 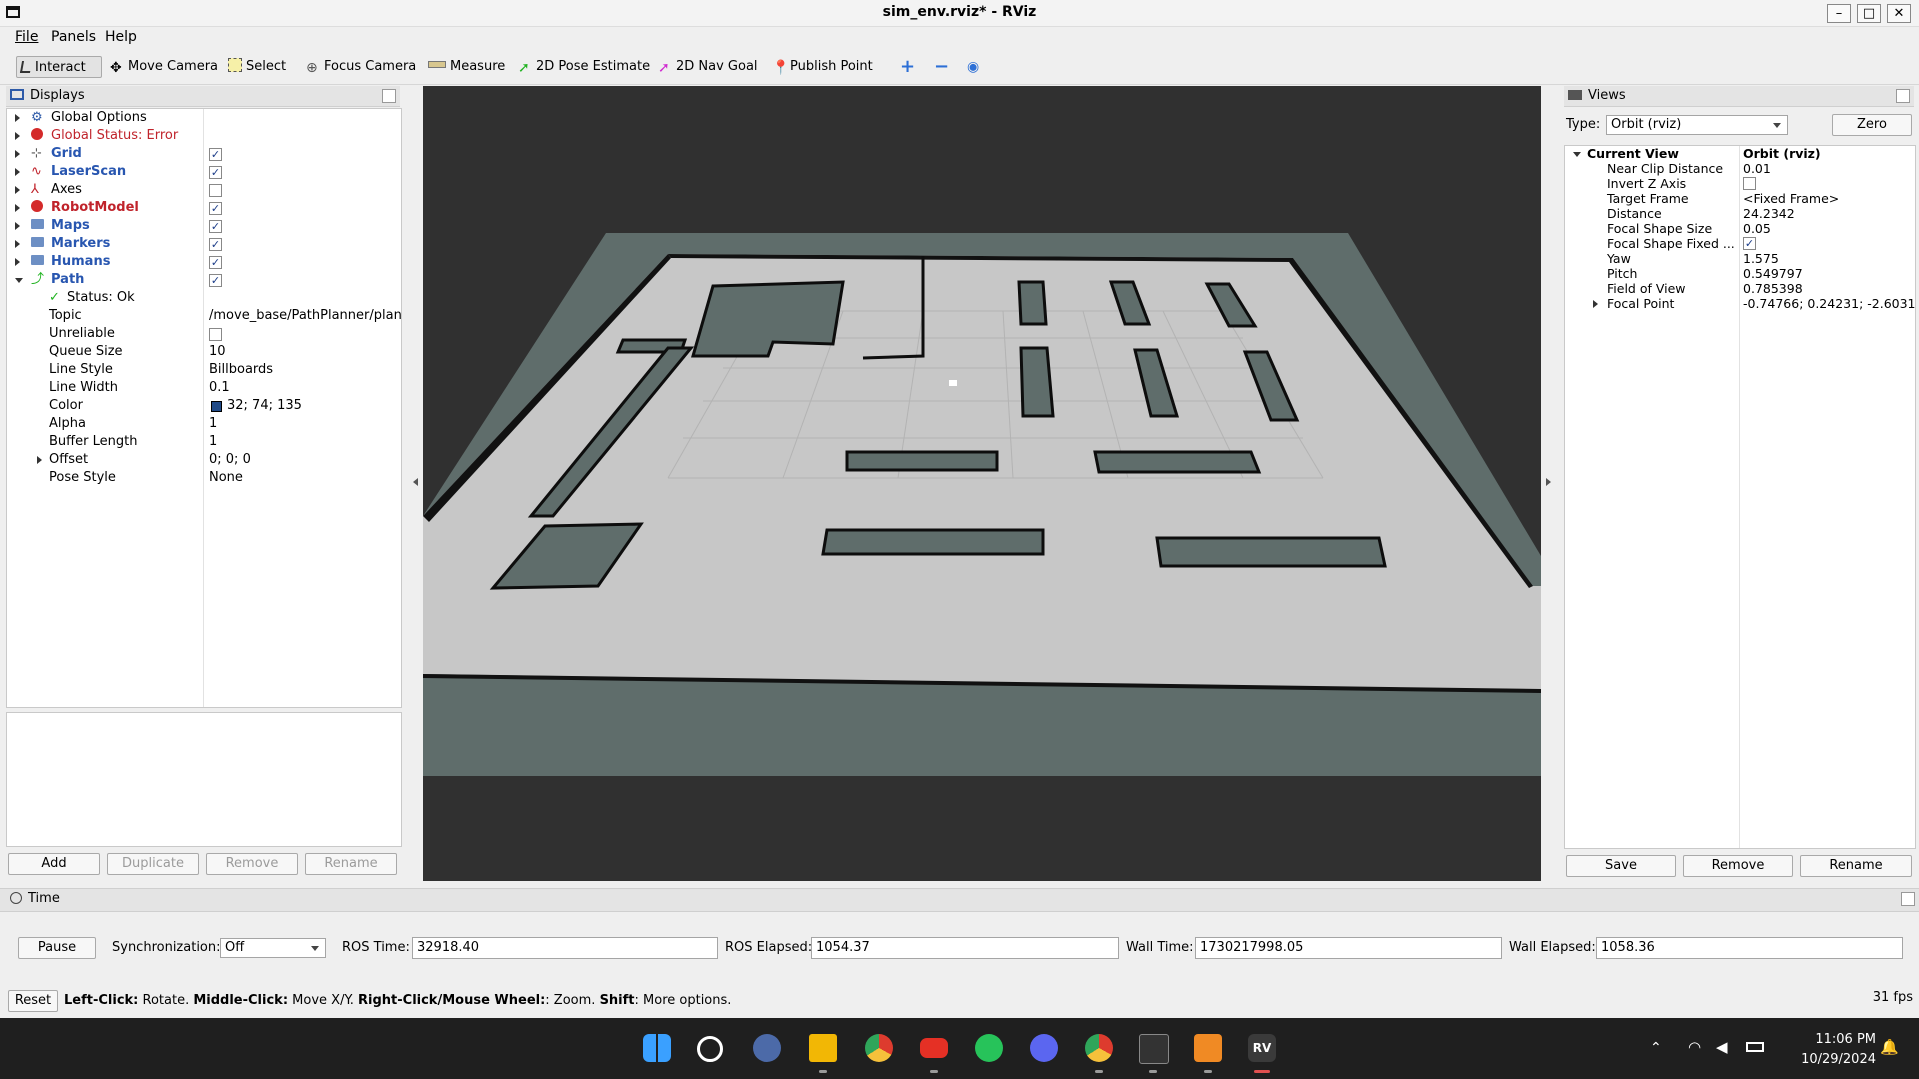 What do you see at coordinates (204, 352) in the screenshot?
I see `path-property-row: Queue Size 10` at bounding box center [204, 352].